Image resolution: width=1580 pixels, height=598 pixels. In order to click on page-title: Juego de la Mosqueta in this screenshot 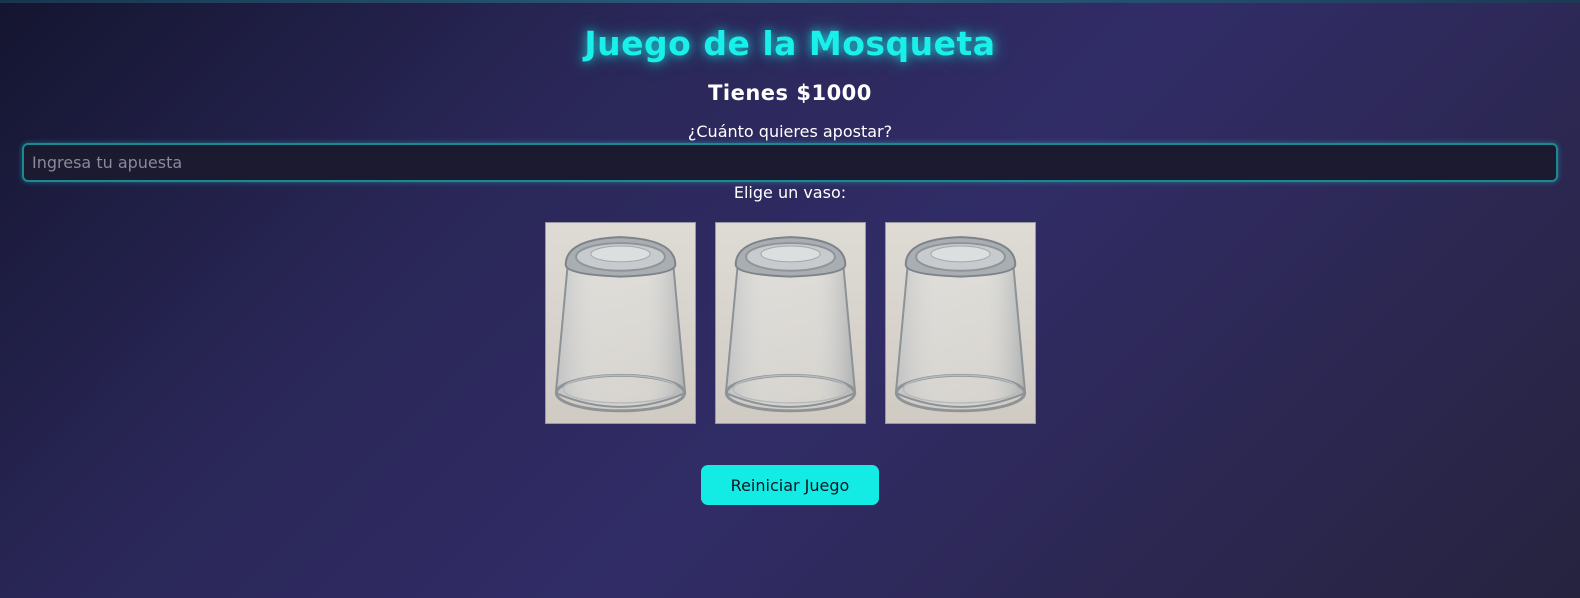, I will do `click(790, 43)`.